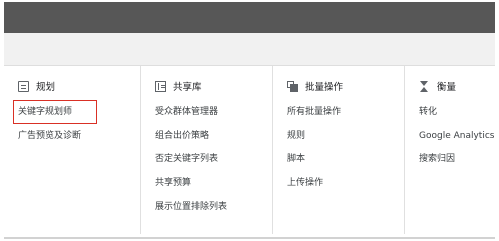  I want to click on bulk-actions-title: 批量操作, so click(324, 87).